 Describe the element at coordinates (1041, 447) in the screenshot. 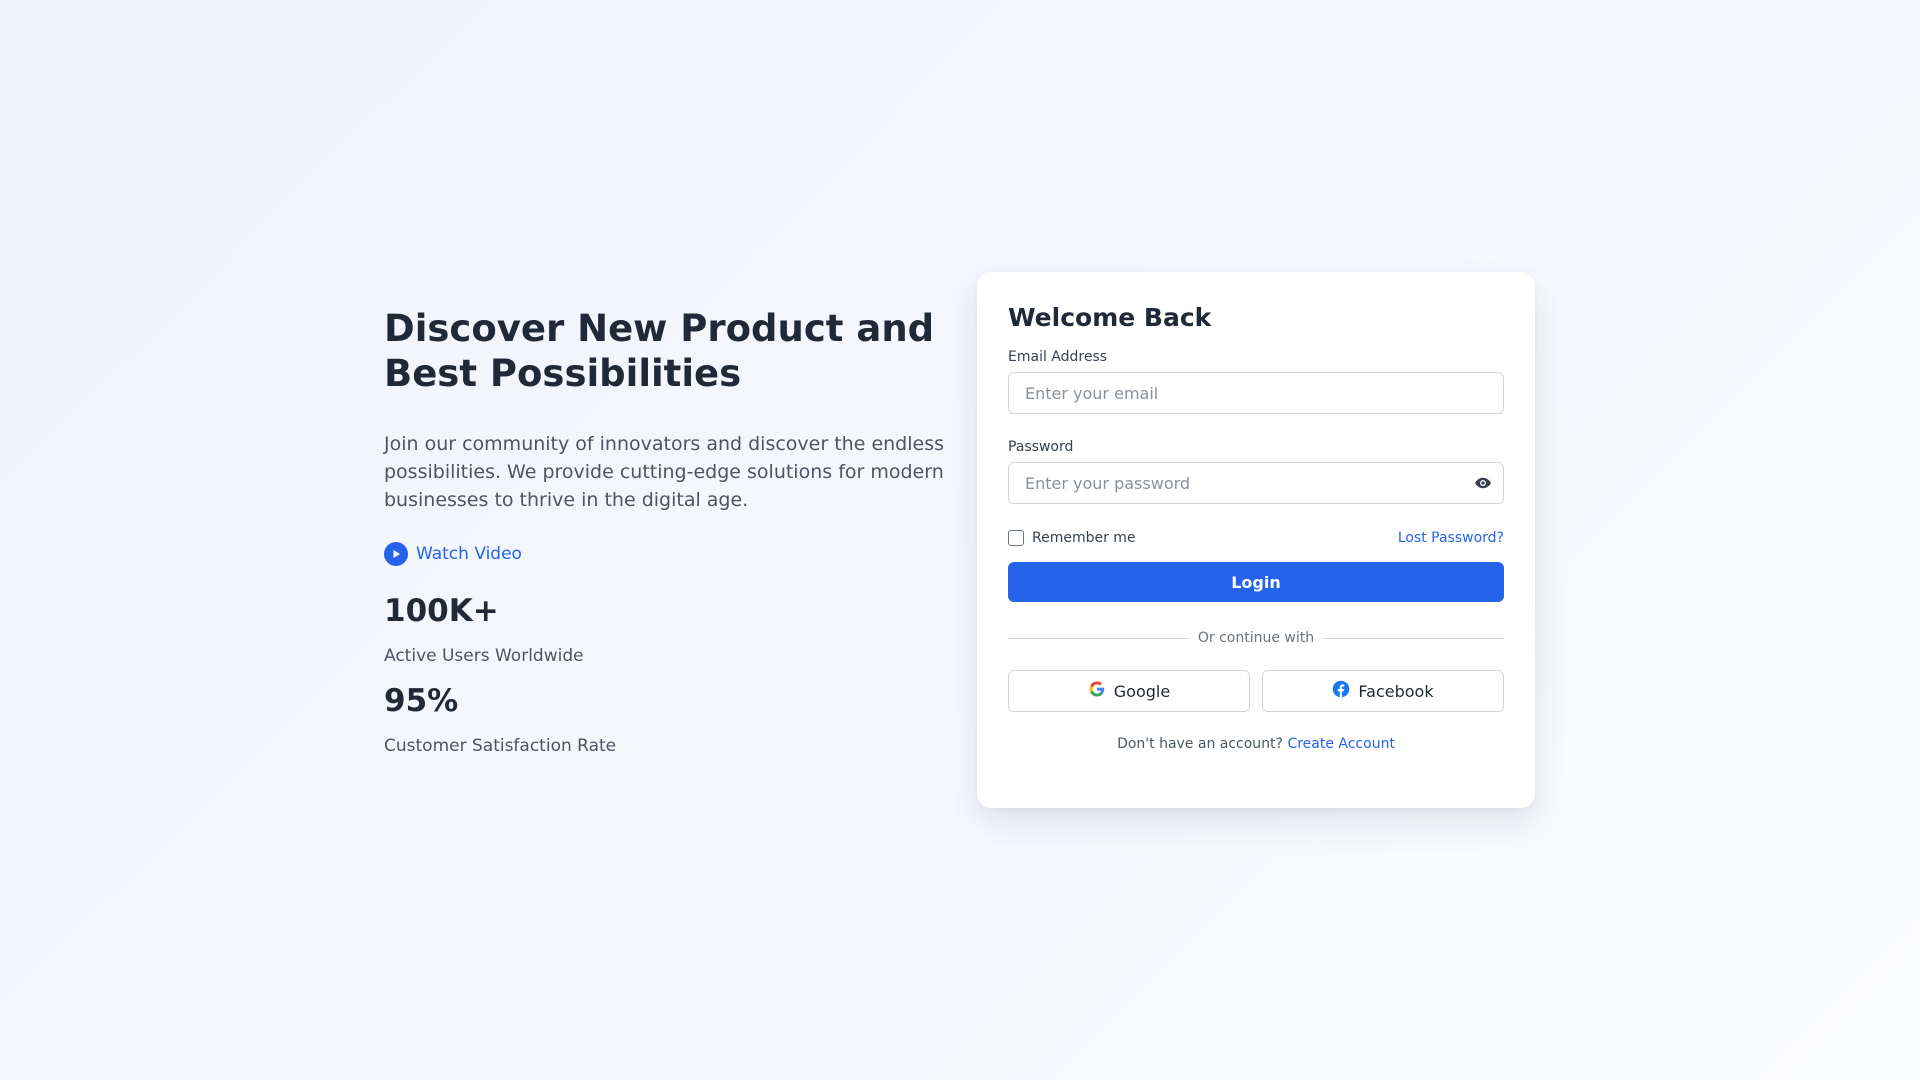

I see `password-label: Password` at that location.